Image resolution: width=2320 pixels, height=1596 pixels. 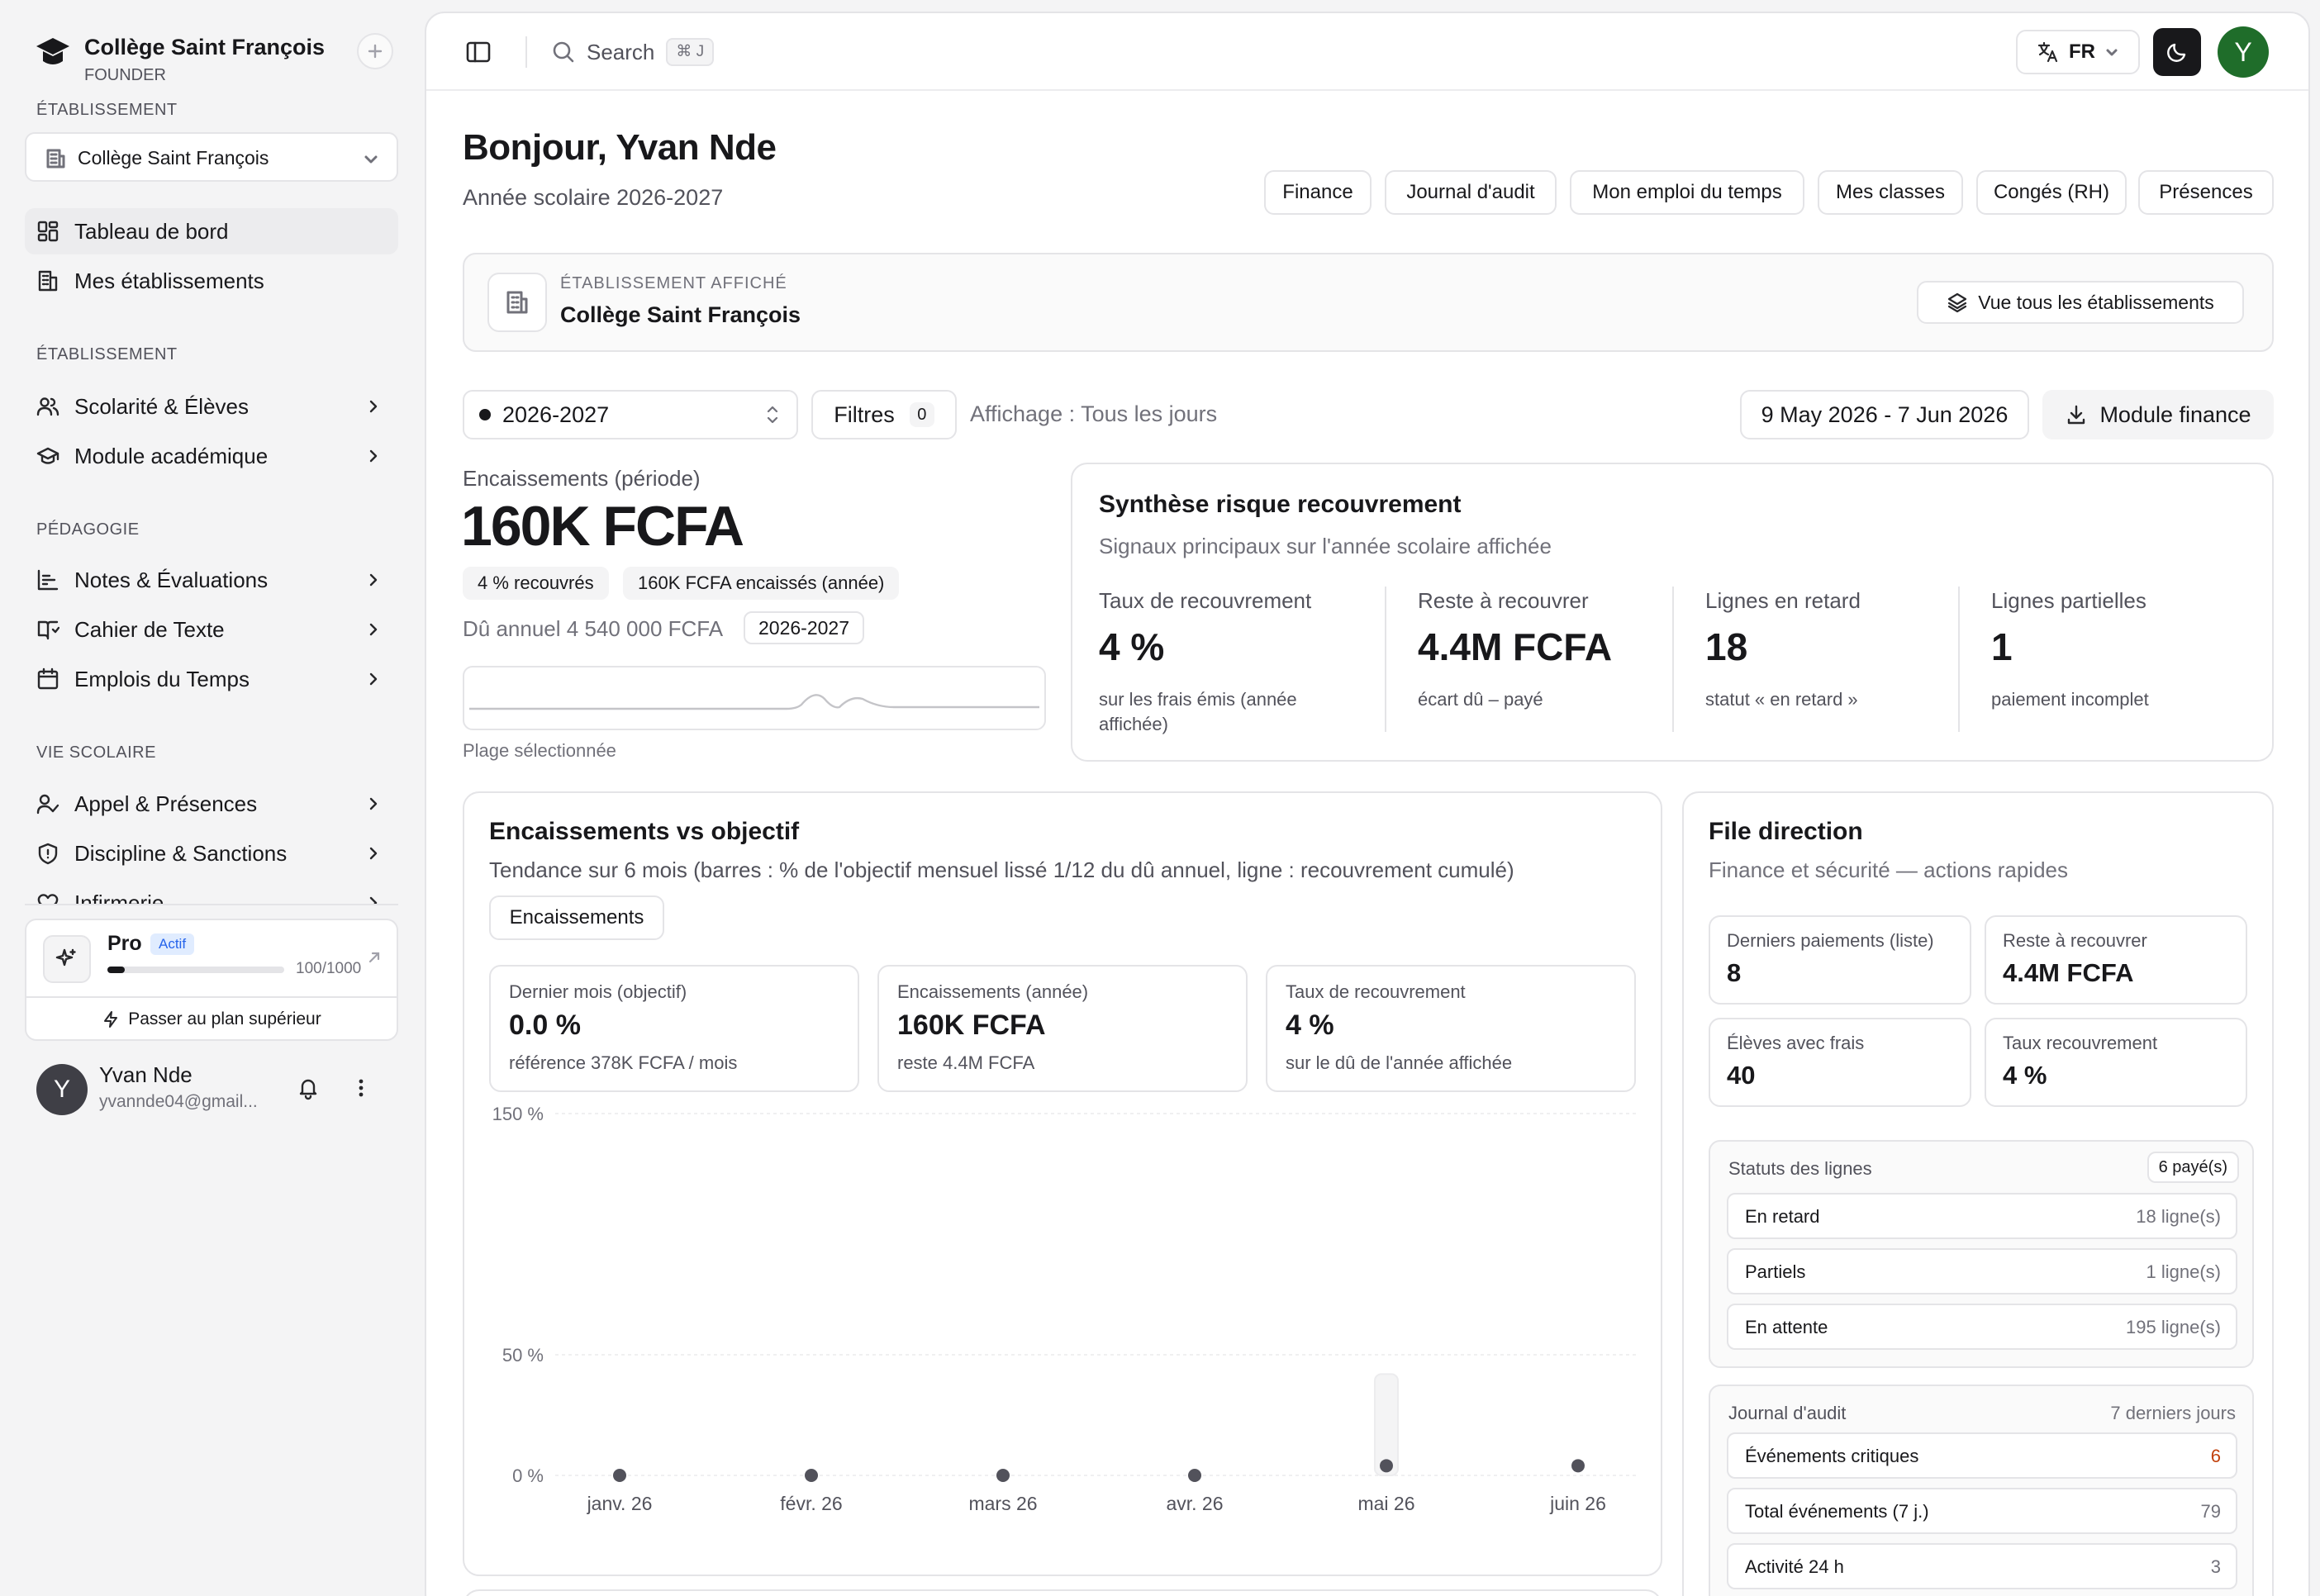 I want to click on filters-button: Filtres 0, so click(x=884, y=414).